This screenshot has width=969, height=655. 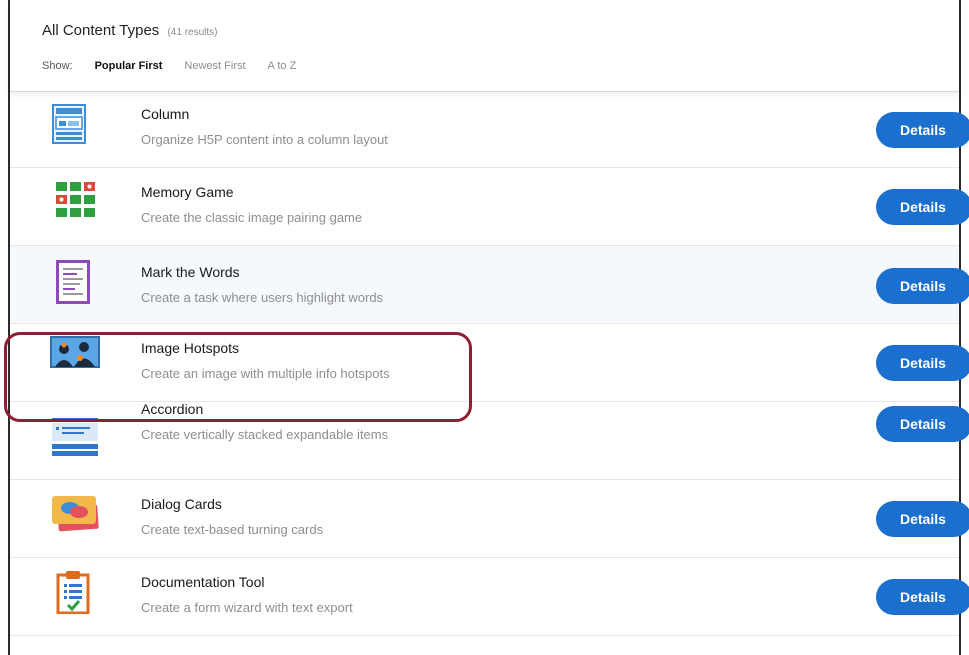 I want to click on show-label: Show:, so click(x=57, y=66).